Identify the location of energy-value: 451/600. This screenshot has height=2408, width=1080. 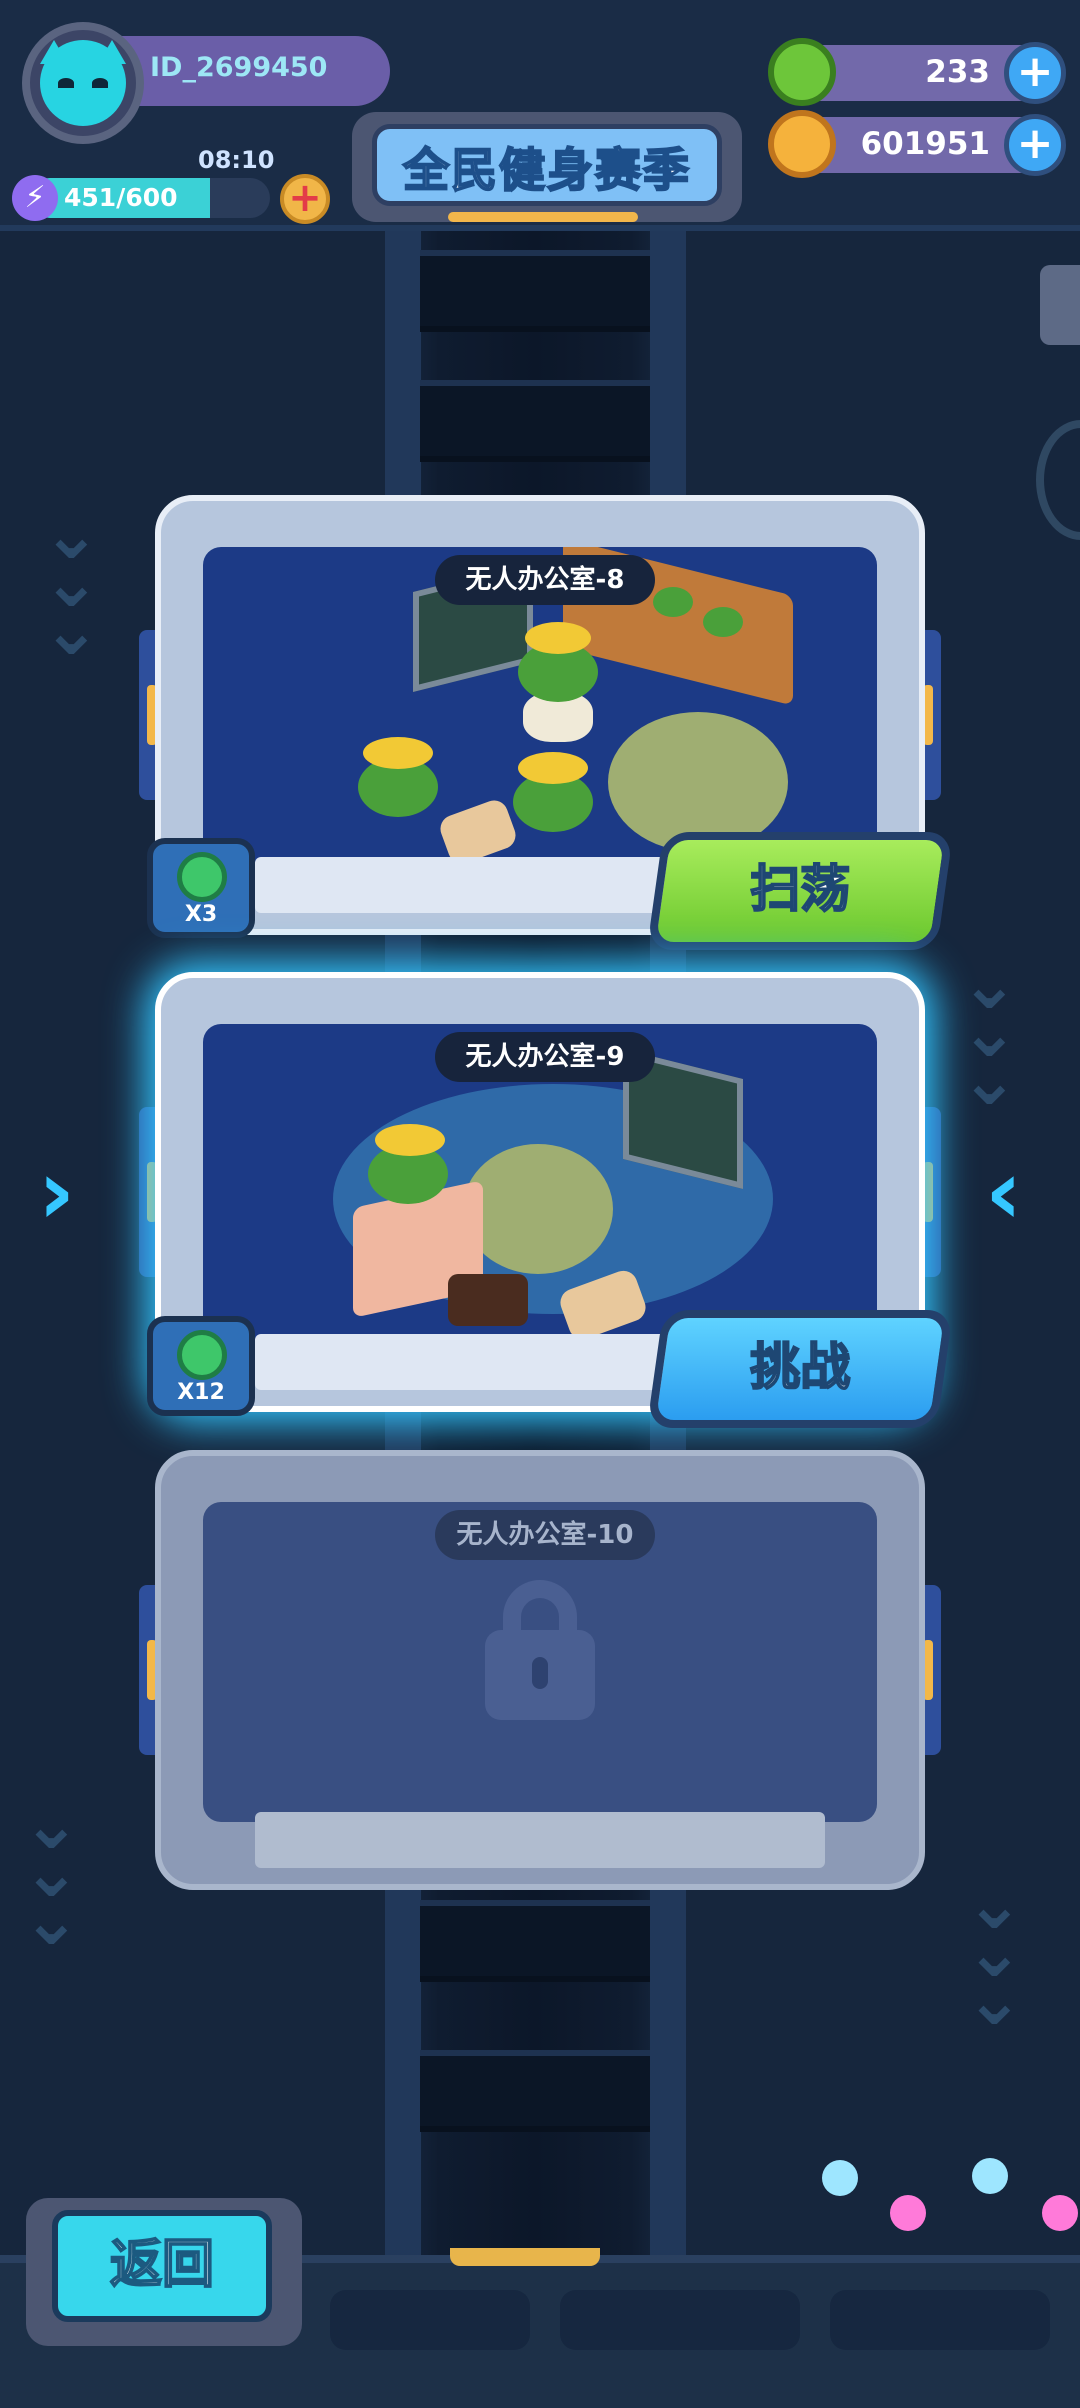
(121, 197).